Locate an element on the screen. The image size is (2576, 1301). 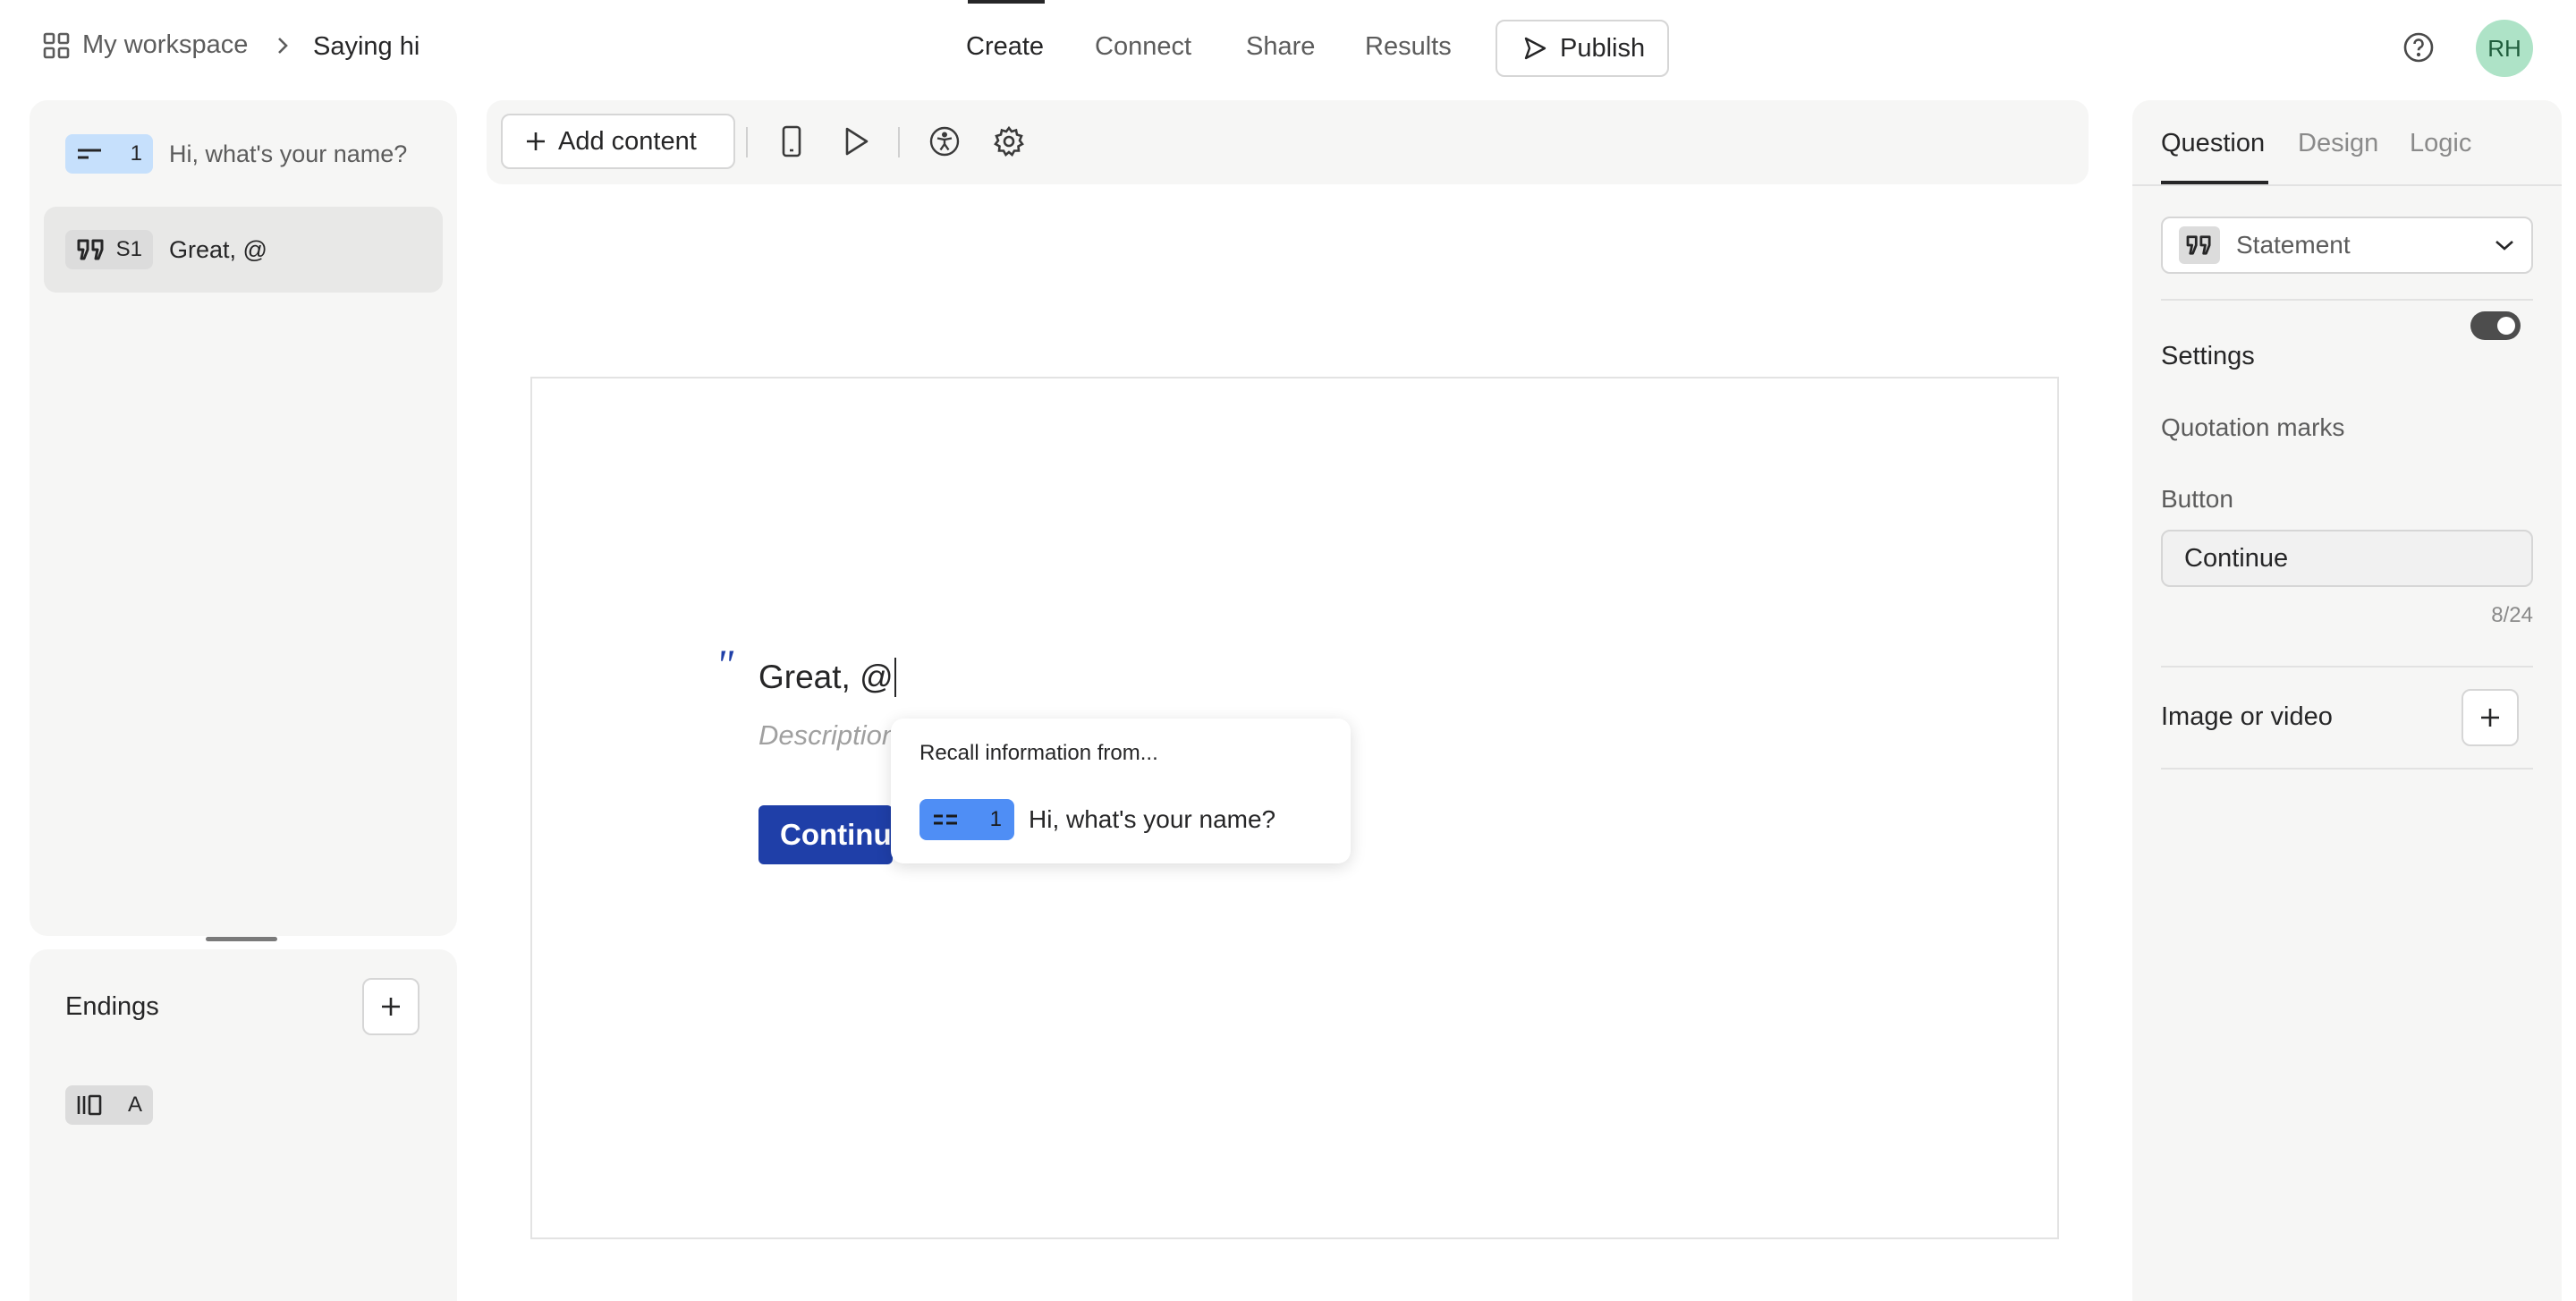
question-label: Hi, what's your name? is located at coordinates (288, 153).